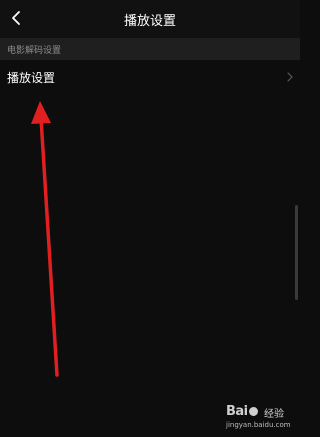 The height and width of the screenshot is (437, 320). What do you see at coordinates (258, 425) in the screenshot?
I see `watermark-url: jingyan.baidu.com` at bounding box center [258, 425].